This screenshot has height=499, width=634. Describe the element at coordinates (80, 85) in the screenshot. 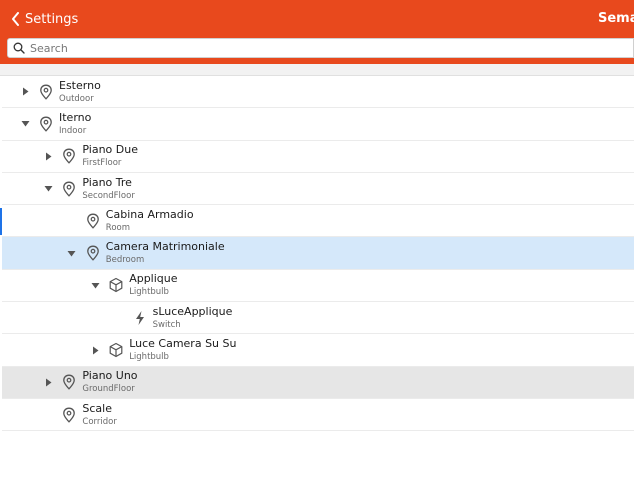

I see `tree-item-title: Esterno` at that location.